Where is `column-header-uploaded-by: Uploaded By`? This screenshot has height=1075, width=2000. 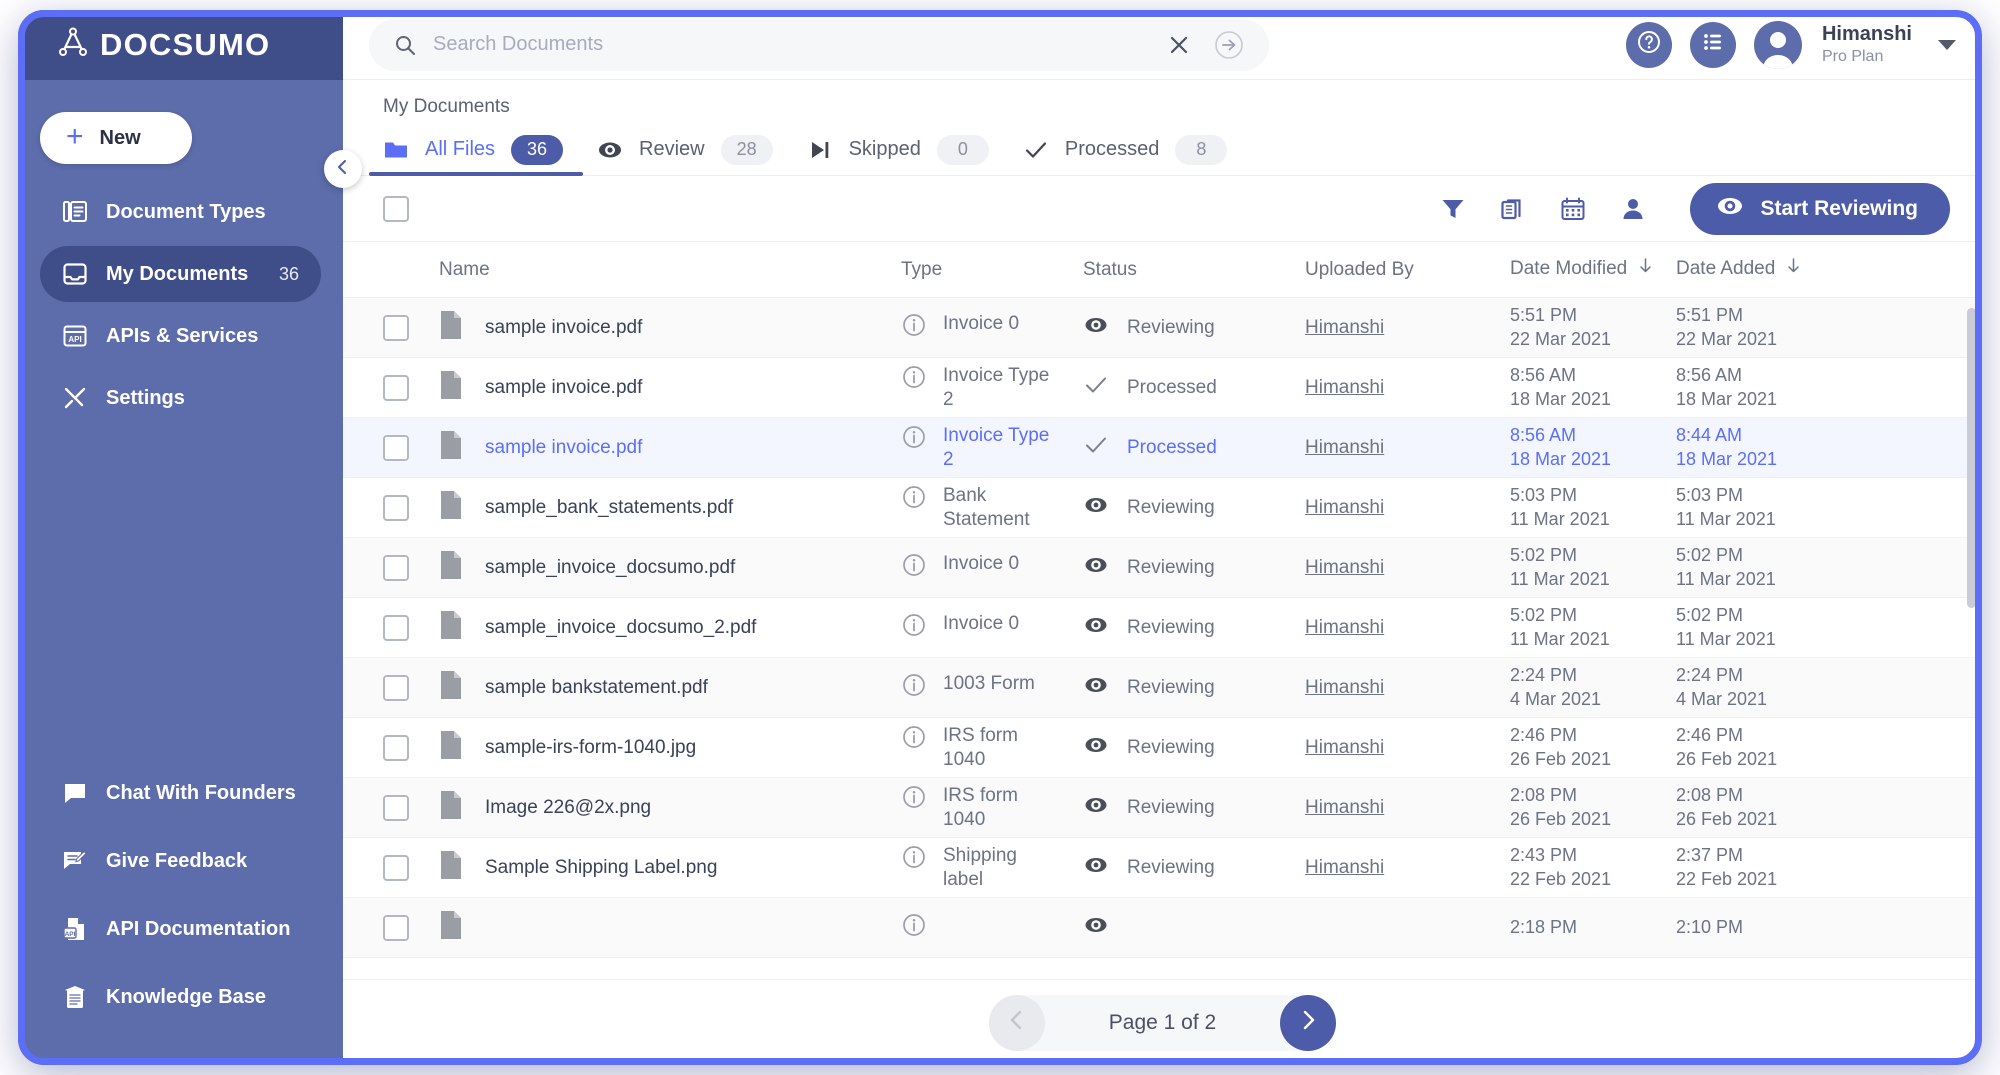
column-header-uploaded-by: Uploaded By is located at coordinates (1407, 270).